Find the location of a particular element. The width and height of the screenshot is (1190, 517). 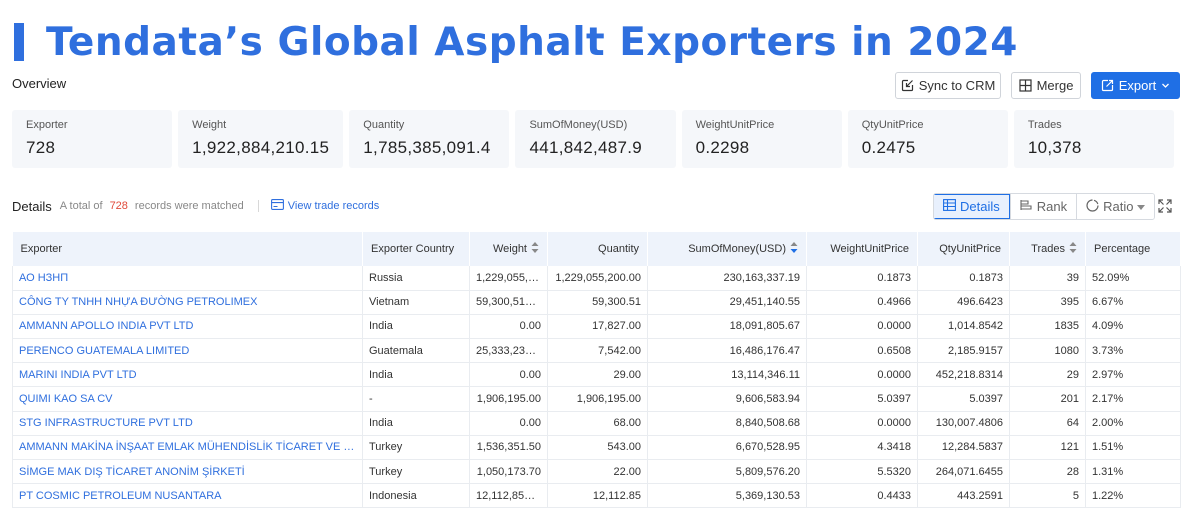

exporter-link: AMMANN APOLLO INDIA PVT LTD is located at coordinates (187, 327).